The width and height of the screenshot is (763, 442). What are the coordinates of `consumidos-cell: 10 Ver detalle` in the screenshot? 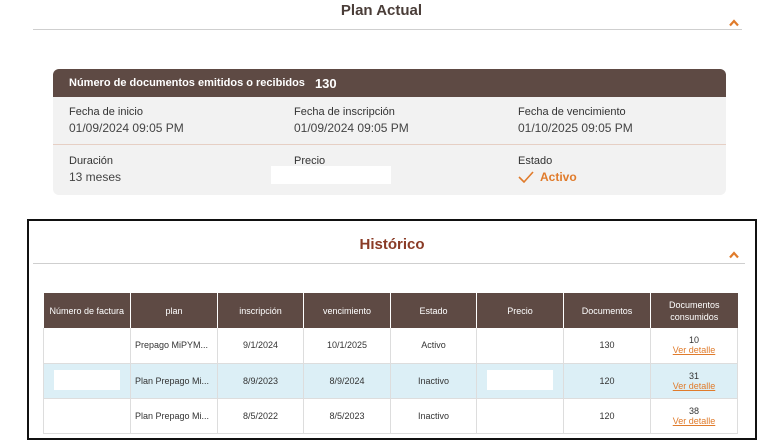 It's located at (694, 346).